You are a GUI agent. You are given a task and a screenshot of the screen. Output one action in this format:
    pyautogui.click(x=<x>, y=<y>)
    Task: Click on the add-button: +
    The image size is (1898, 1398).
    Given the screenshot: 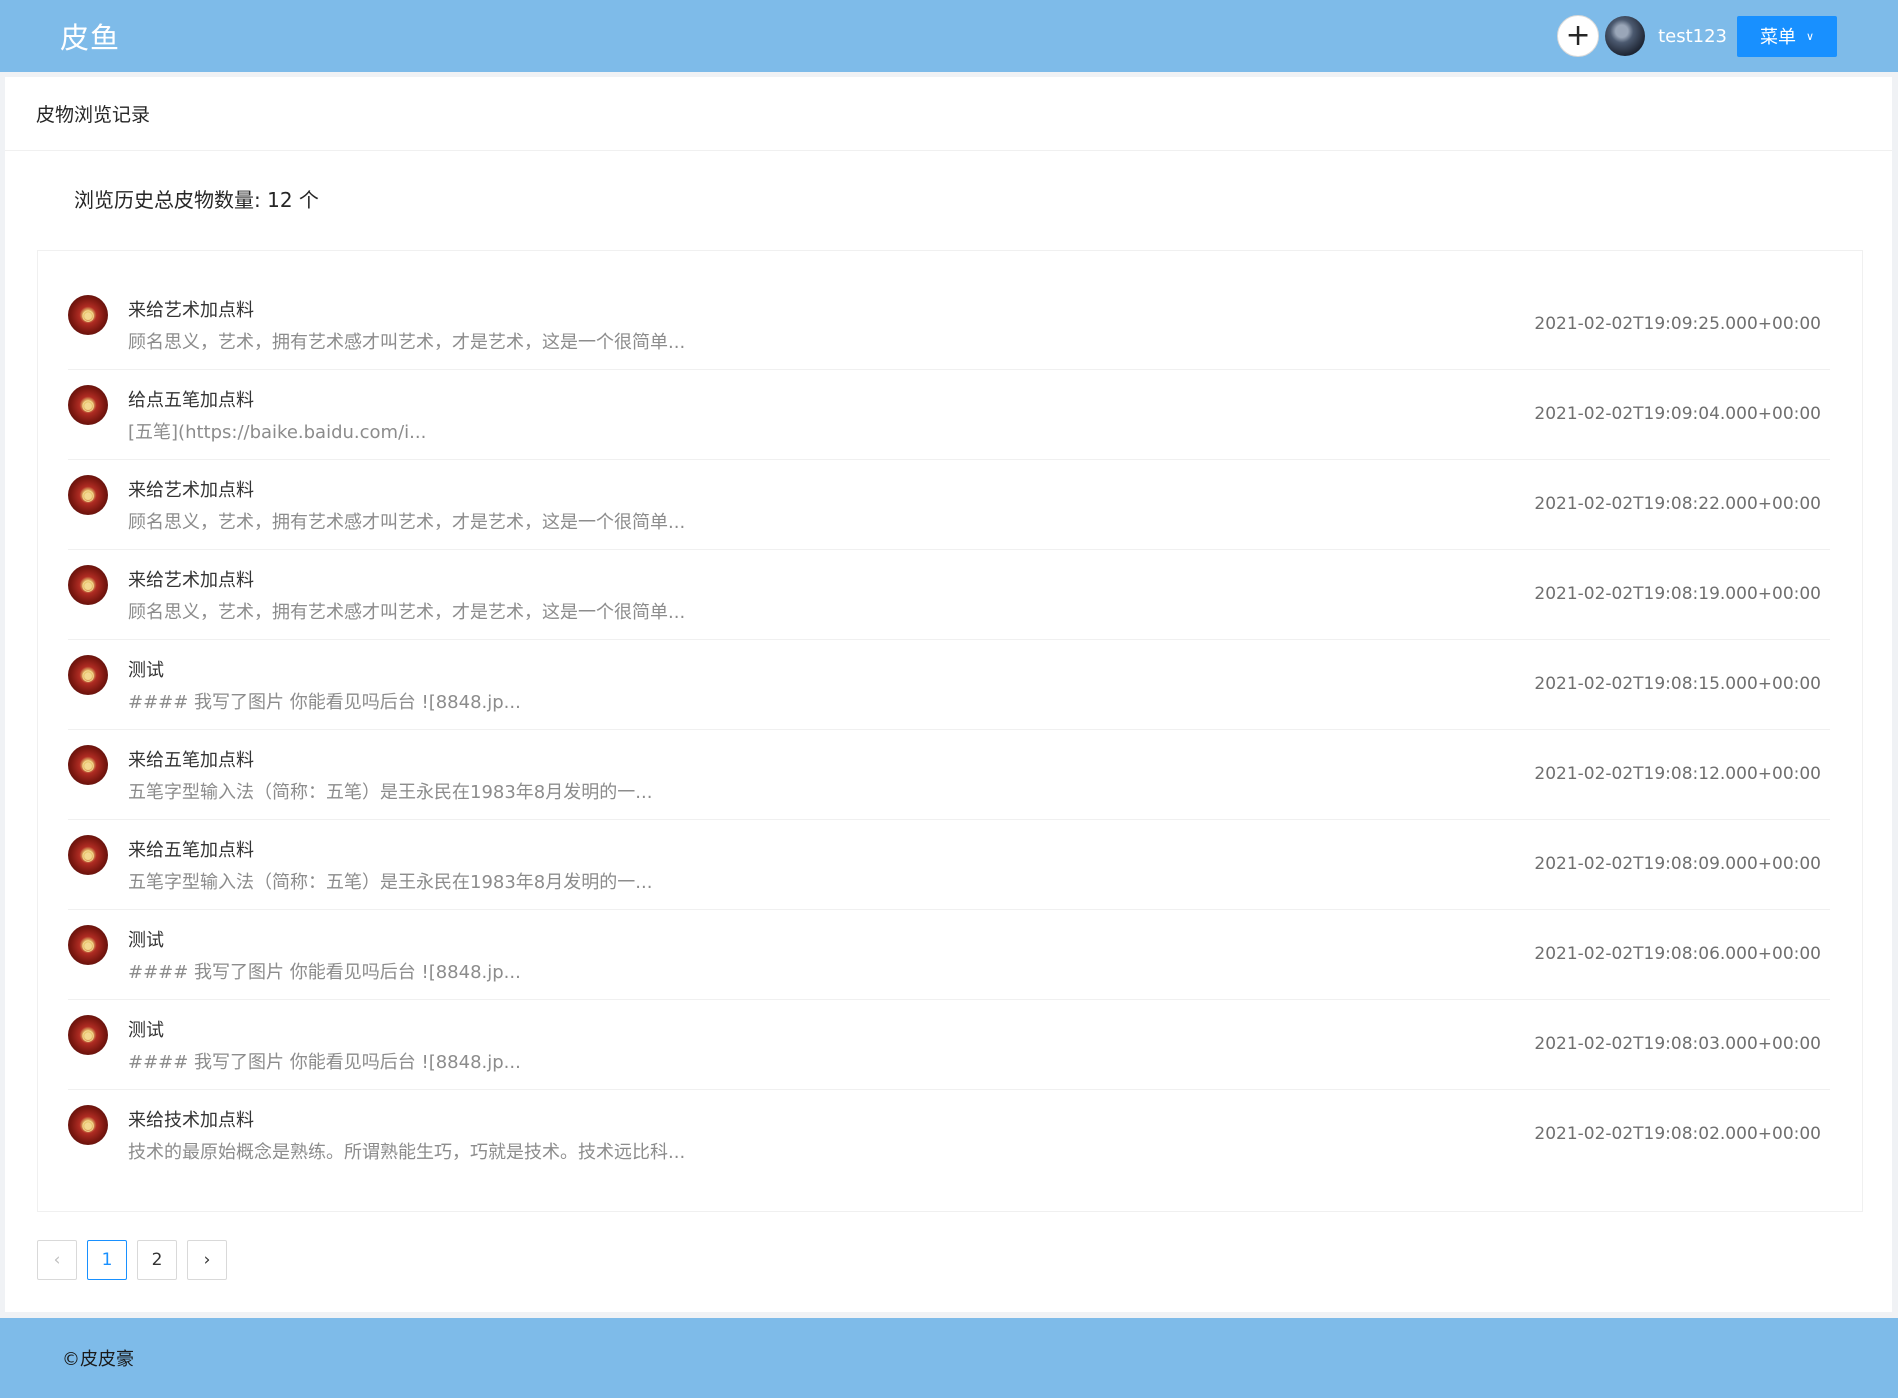 What is the action you would take?
    pyautogui.click(x=1578, y=36)
    